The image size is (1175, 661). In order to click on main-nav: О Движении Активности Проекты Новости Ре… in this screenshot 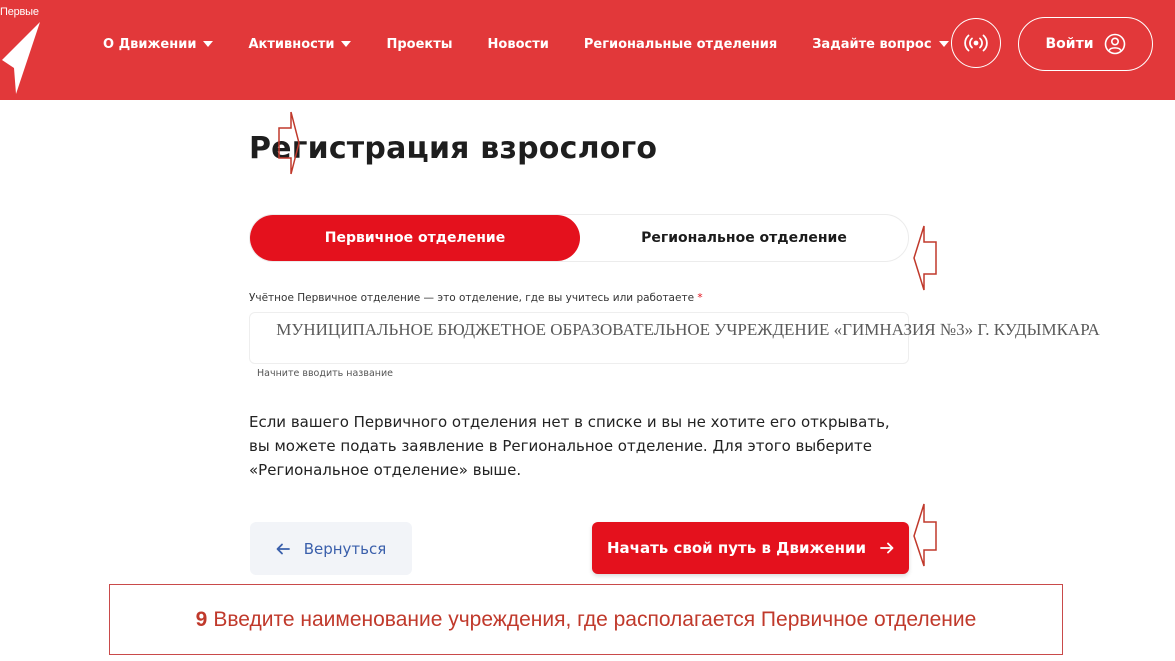, I will do `click(543, 44)`.